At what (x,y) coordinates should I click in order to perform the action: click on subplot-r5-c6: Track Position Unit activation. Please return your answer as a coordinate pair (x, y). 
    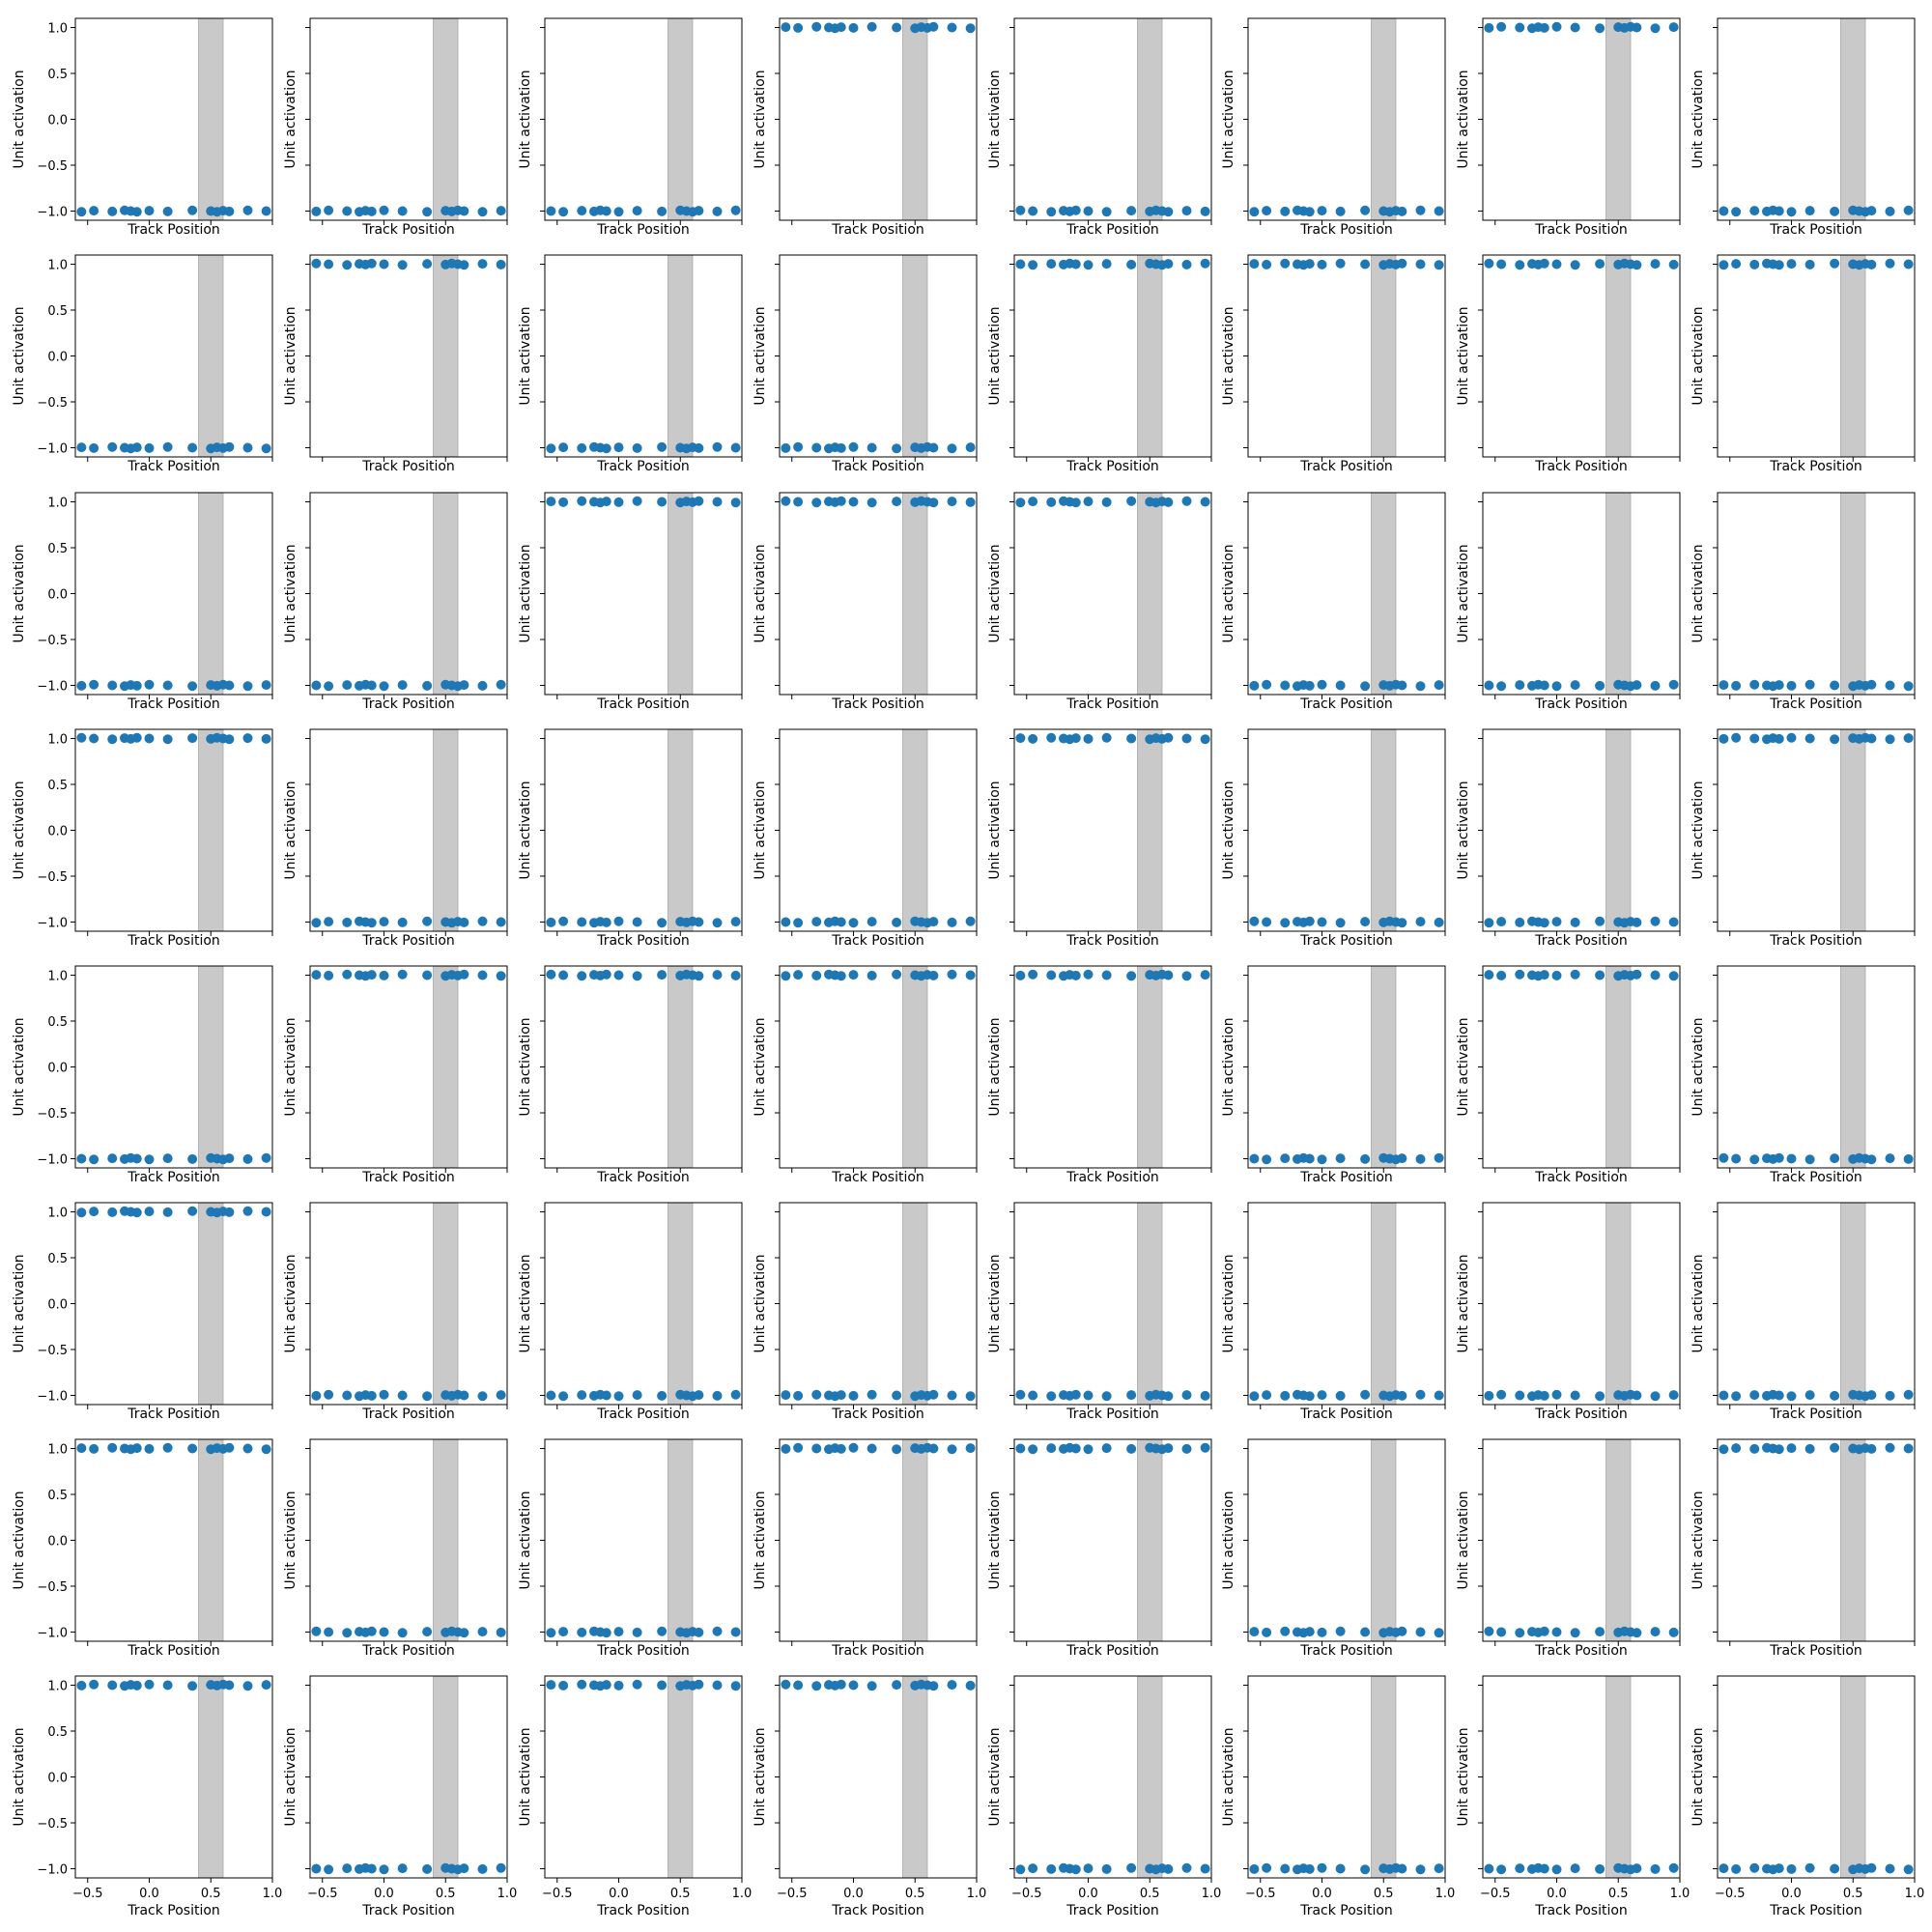
    Looking at the image, I should click on (1333, 1075).